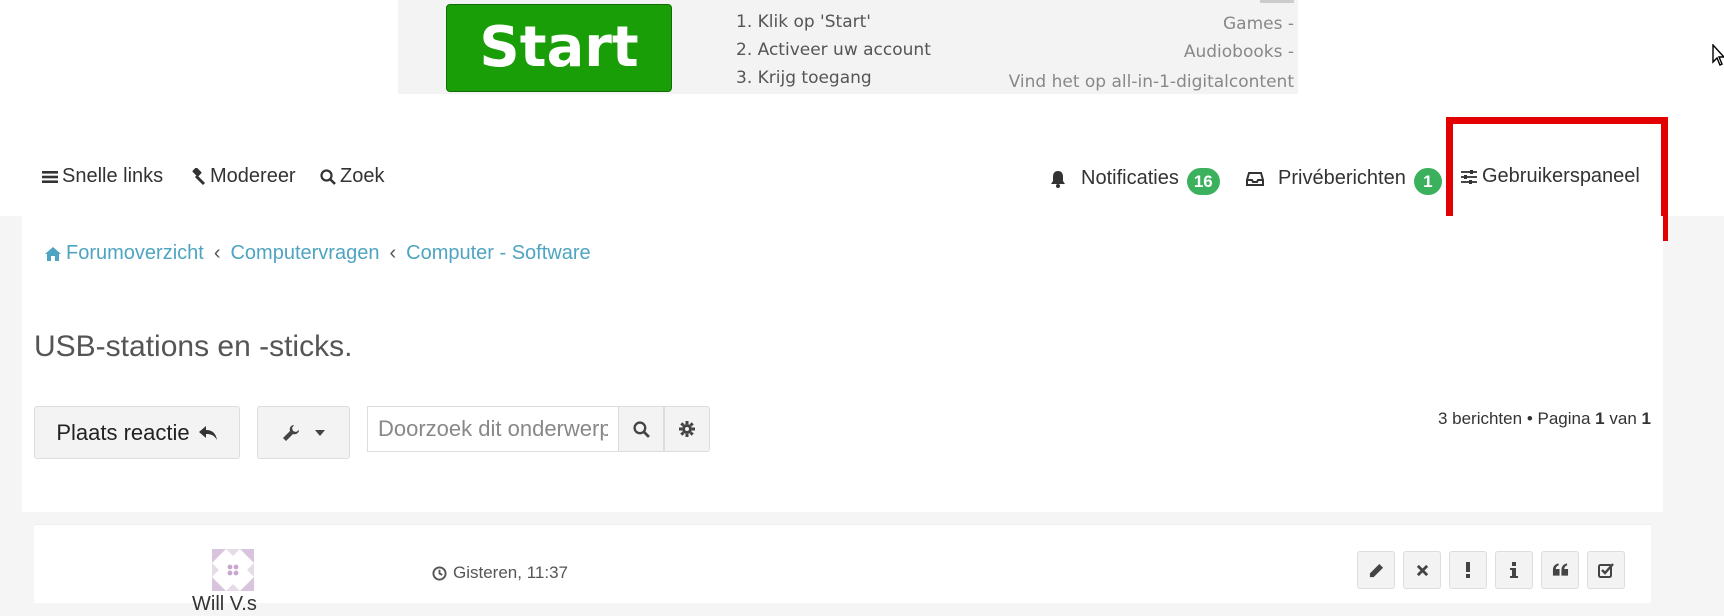 This screenshot has height=616, width=1724. I want to click on current-page: 1, so click(1600, 418).